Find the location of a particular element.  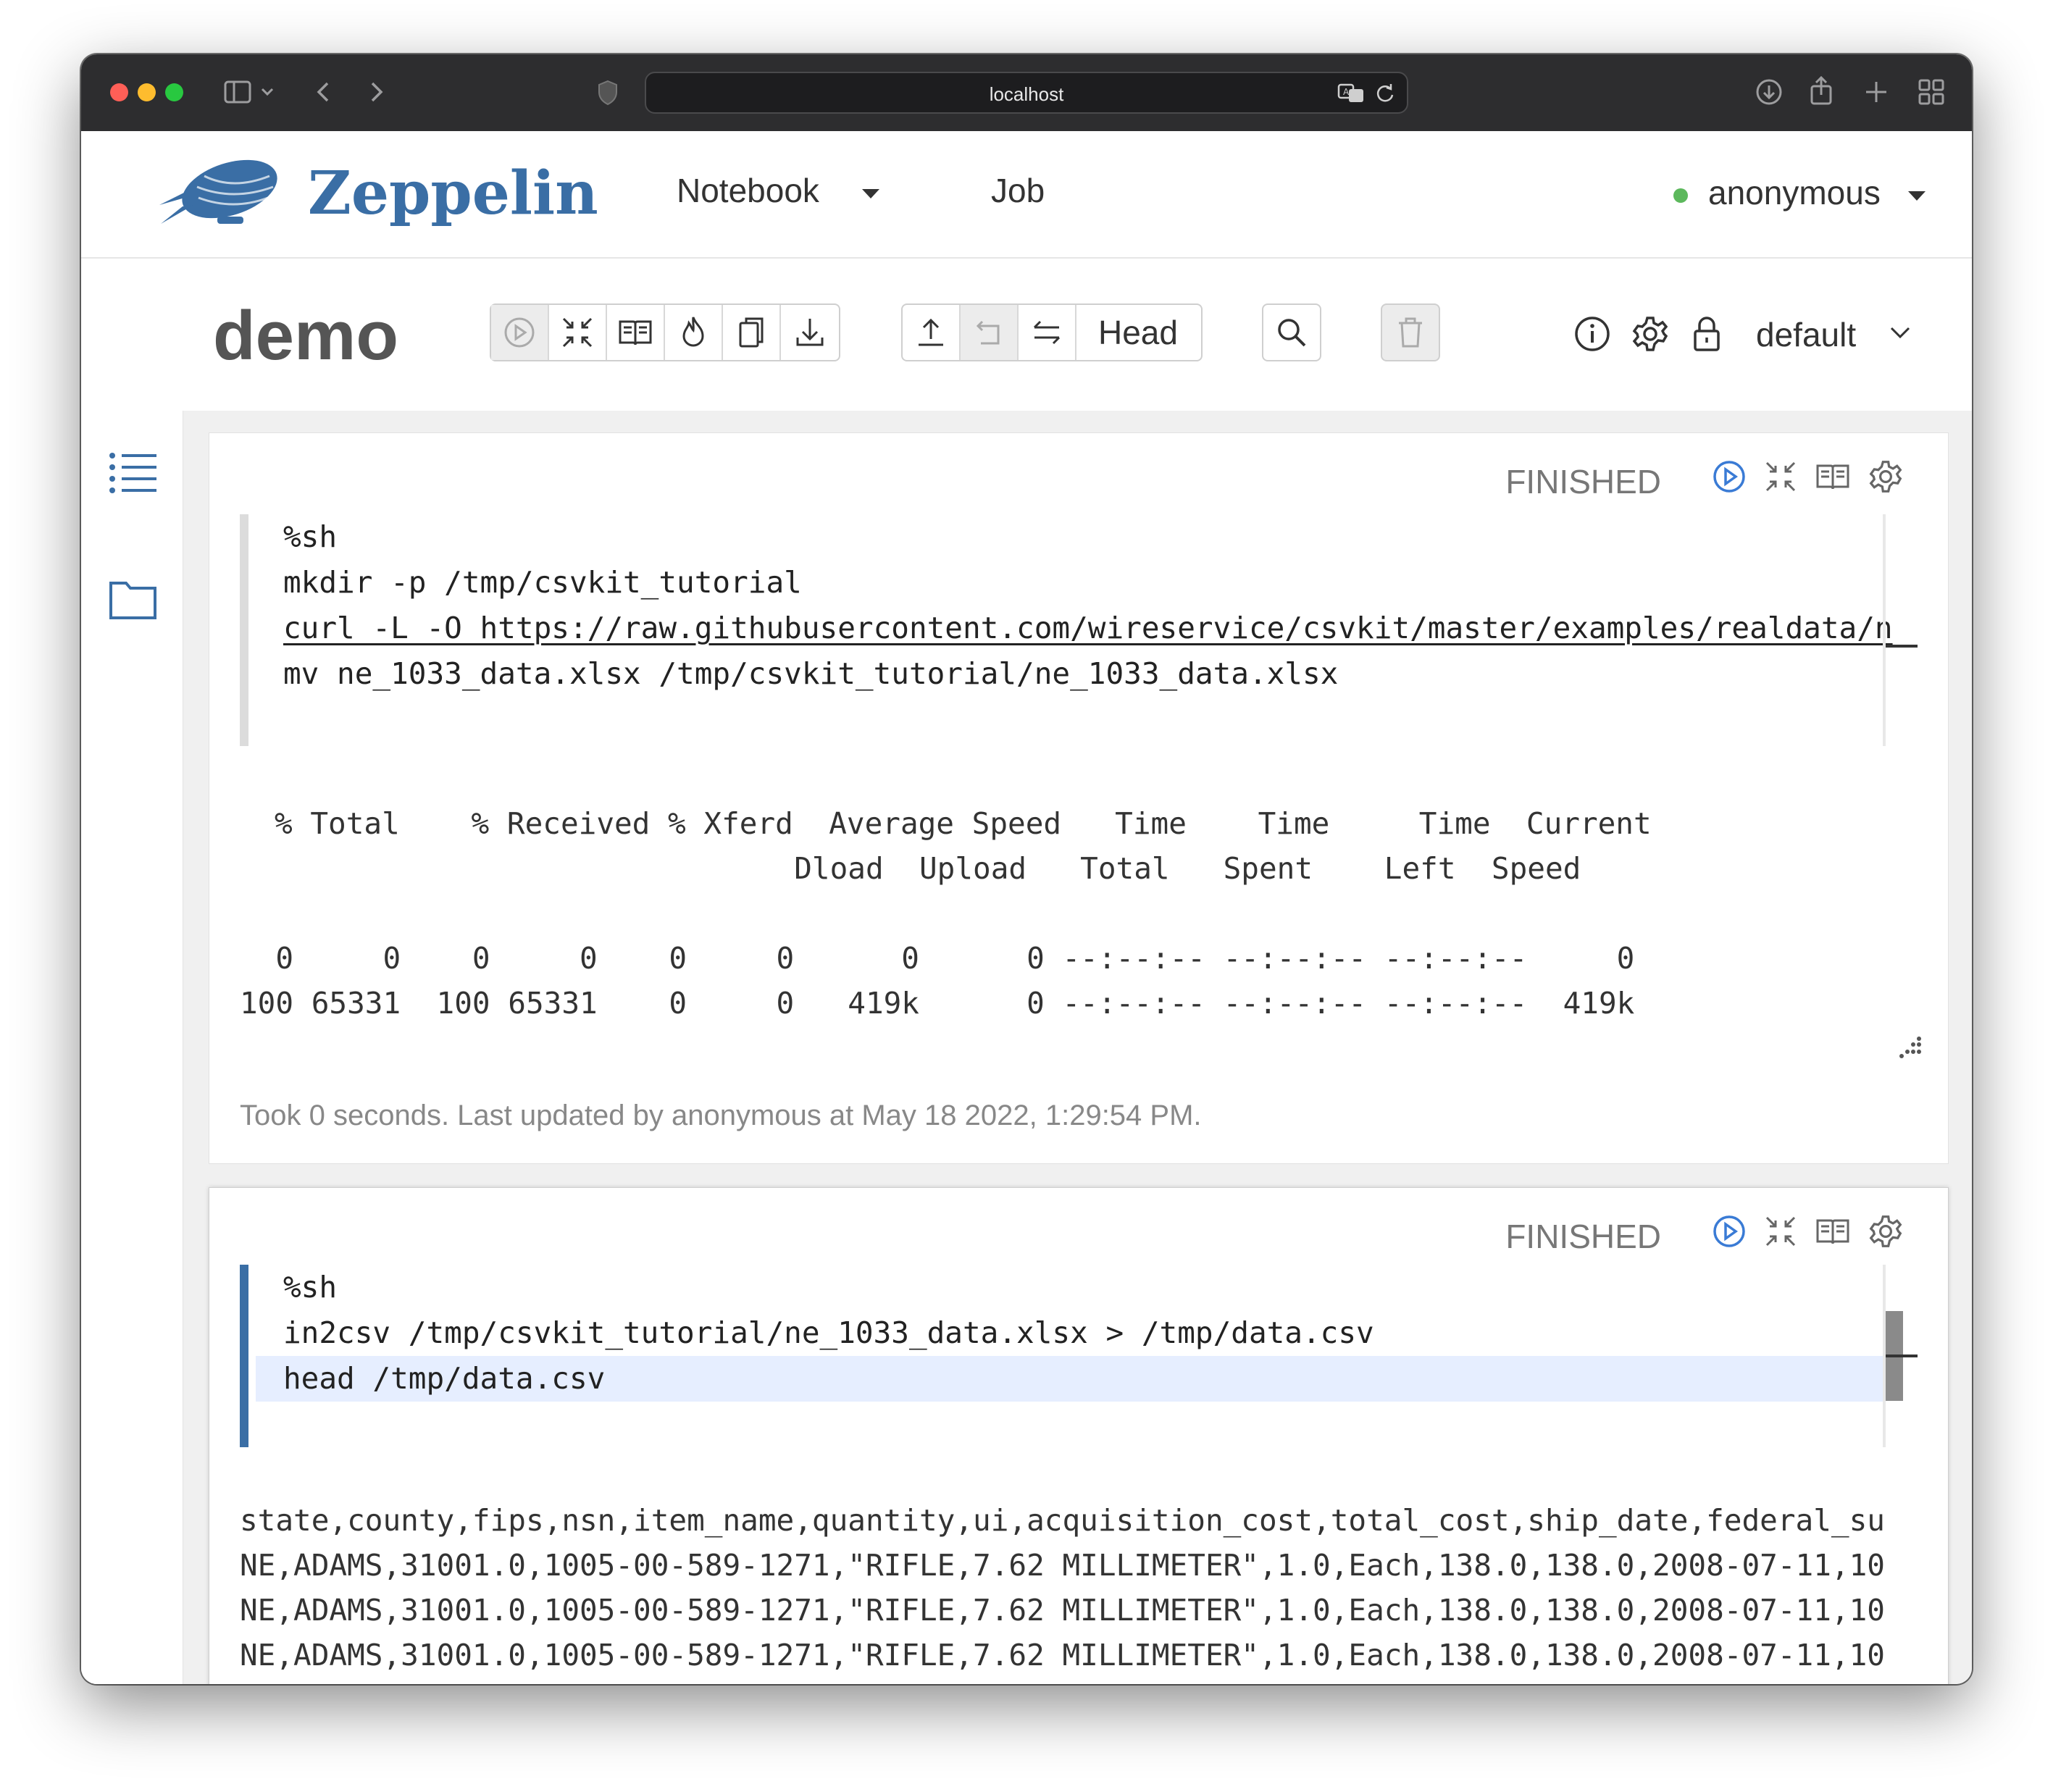

url-text: localhost is located at coordinates (1026, 94).